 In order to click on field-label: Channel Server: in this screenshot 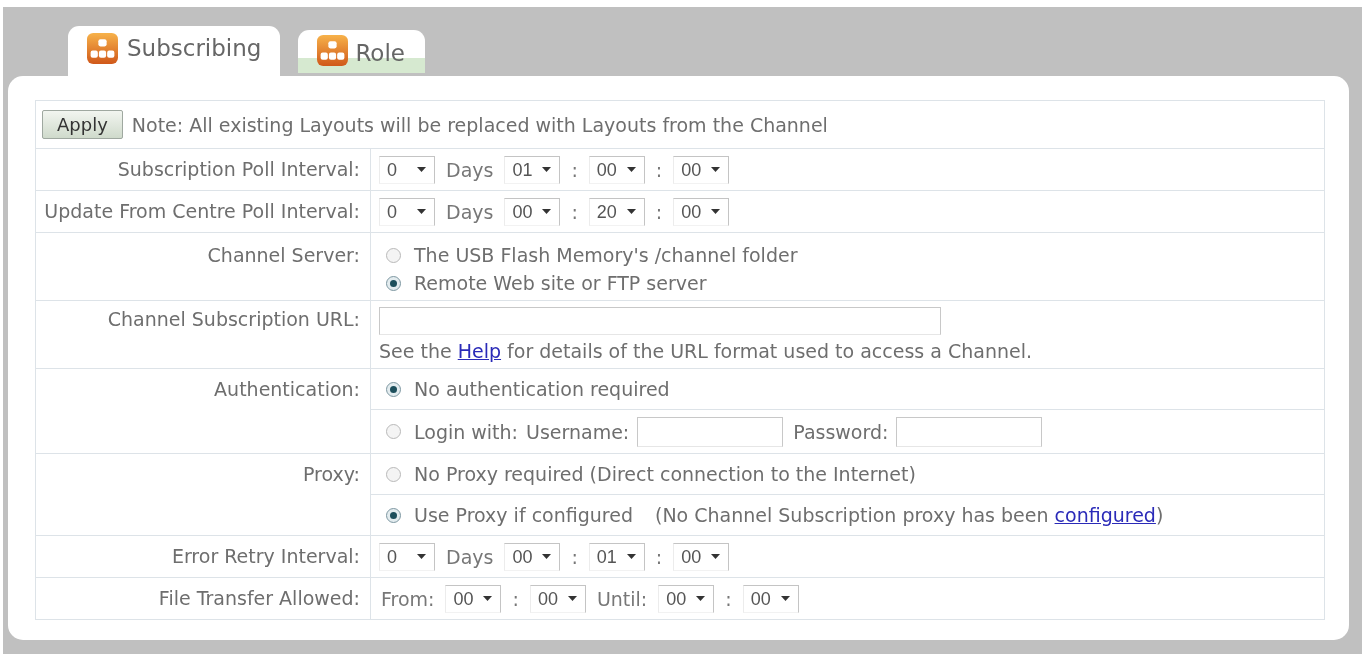, I will do `click(283, 255)`.